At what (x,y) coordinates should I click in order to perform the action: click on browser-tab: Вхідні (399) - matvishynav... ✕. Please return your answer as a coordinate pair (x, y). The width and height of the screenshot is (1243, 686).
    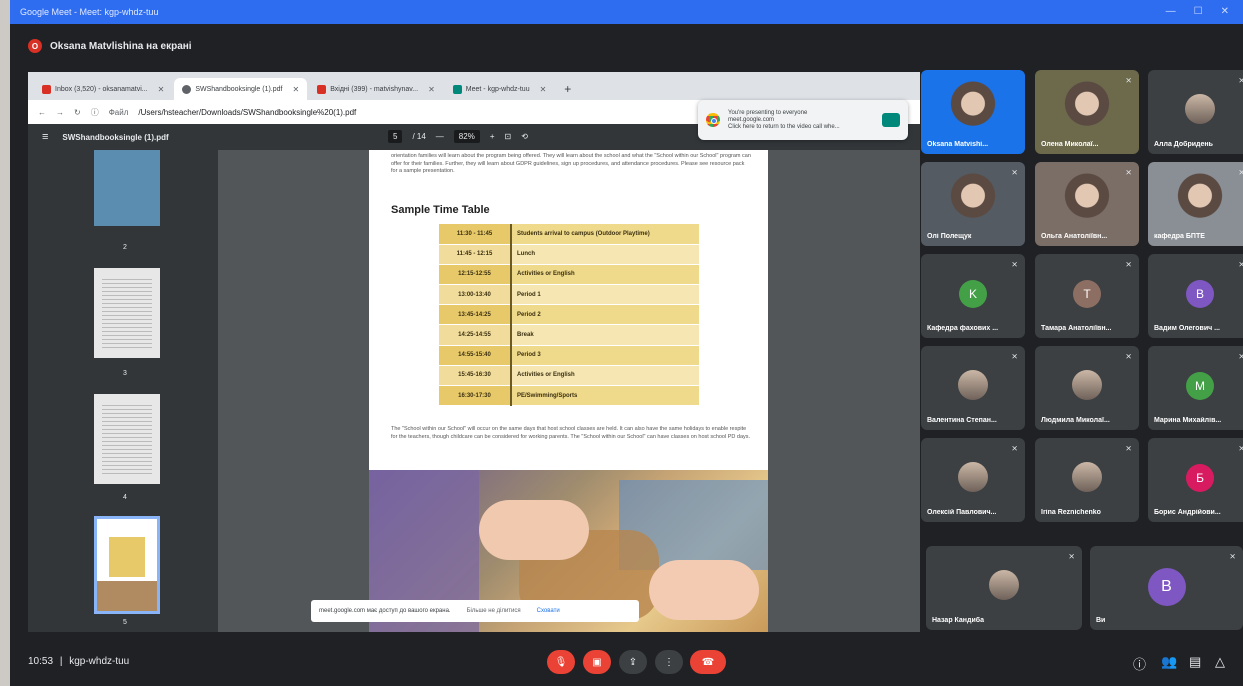
    Looking at the image, I should click on (376, 89).